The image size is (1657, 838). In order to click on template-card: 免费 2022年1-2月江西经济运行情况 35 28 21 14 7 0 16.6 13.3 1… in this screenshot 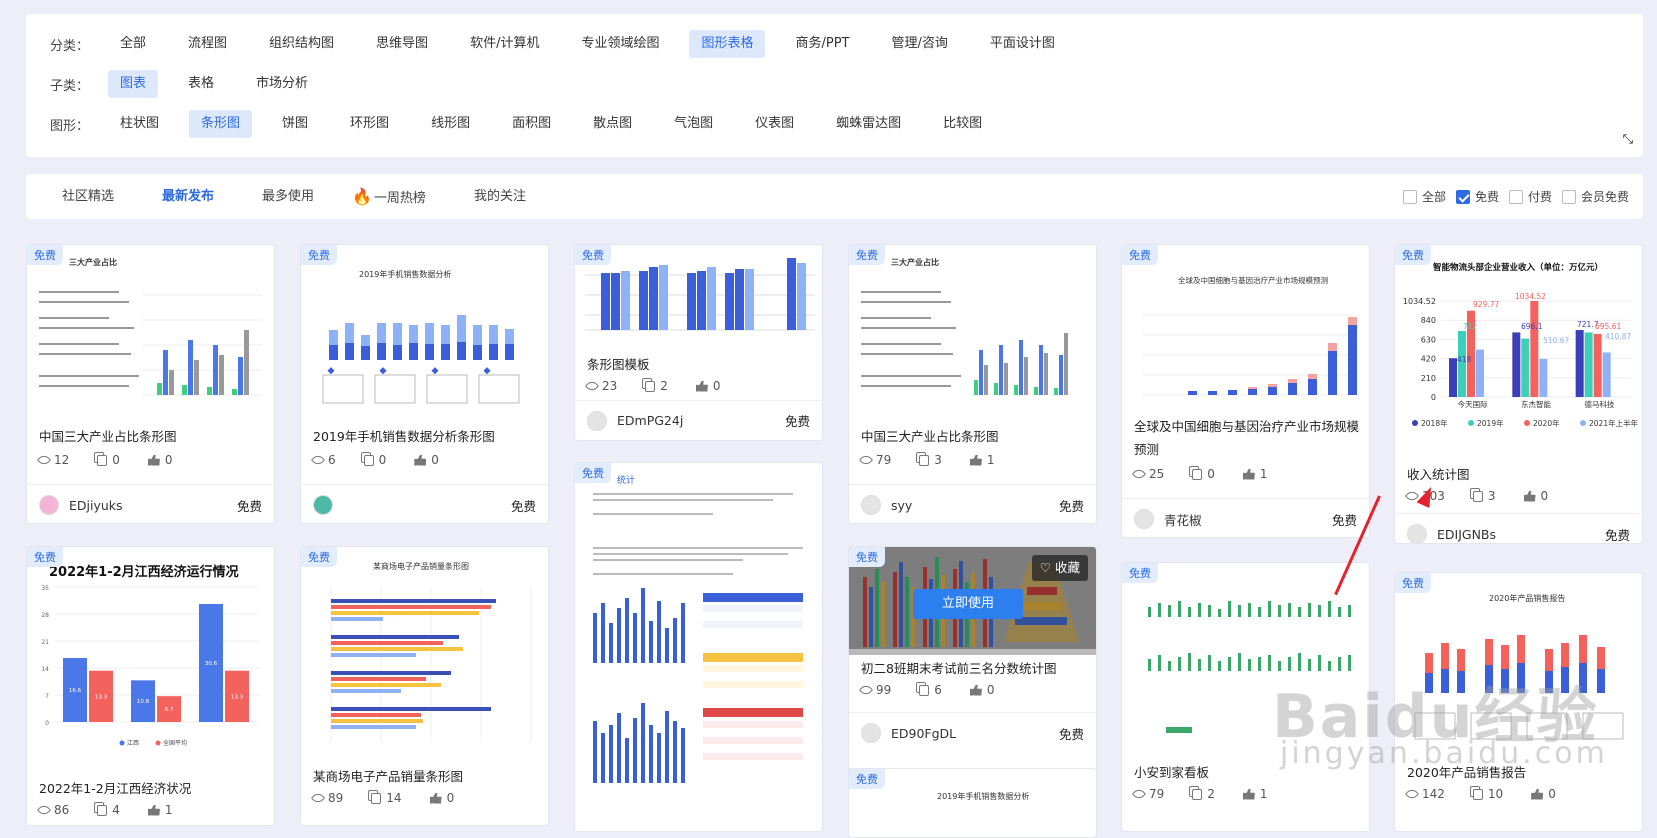, I will do `click(150, 686)`.